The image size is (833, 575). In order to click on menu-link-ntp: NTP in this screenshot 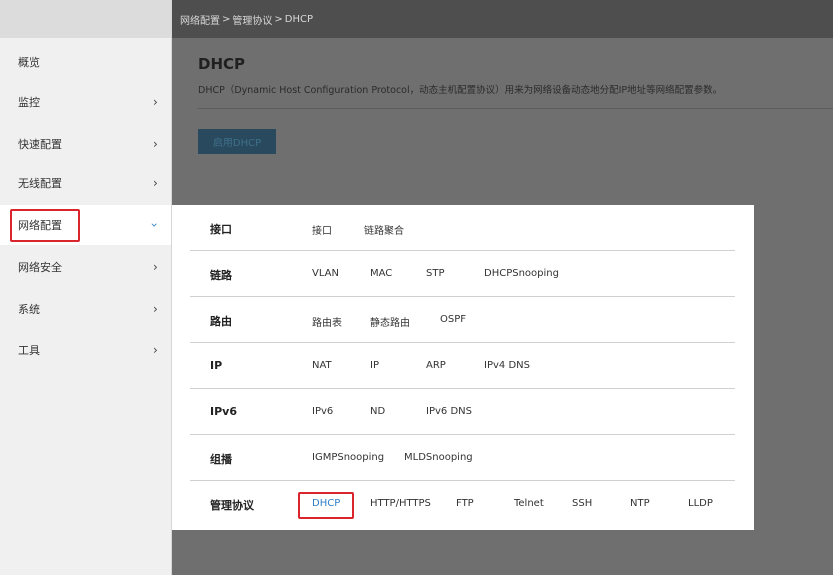, I will do `click(640, 503)`.